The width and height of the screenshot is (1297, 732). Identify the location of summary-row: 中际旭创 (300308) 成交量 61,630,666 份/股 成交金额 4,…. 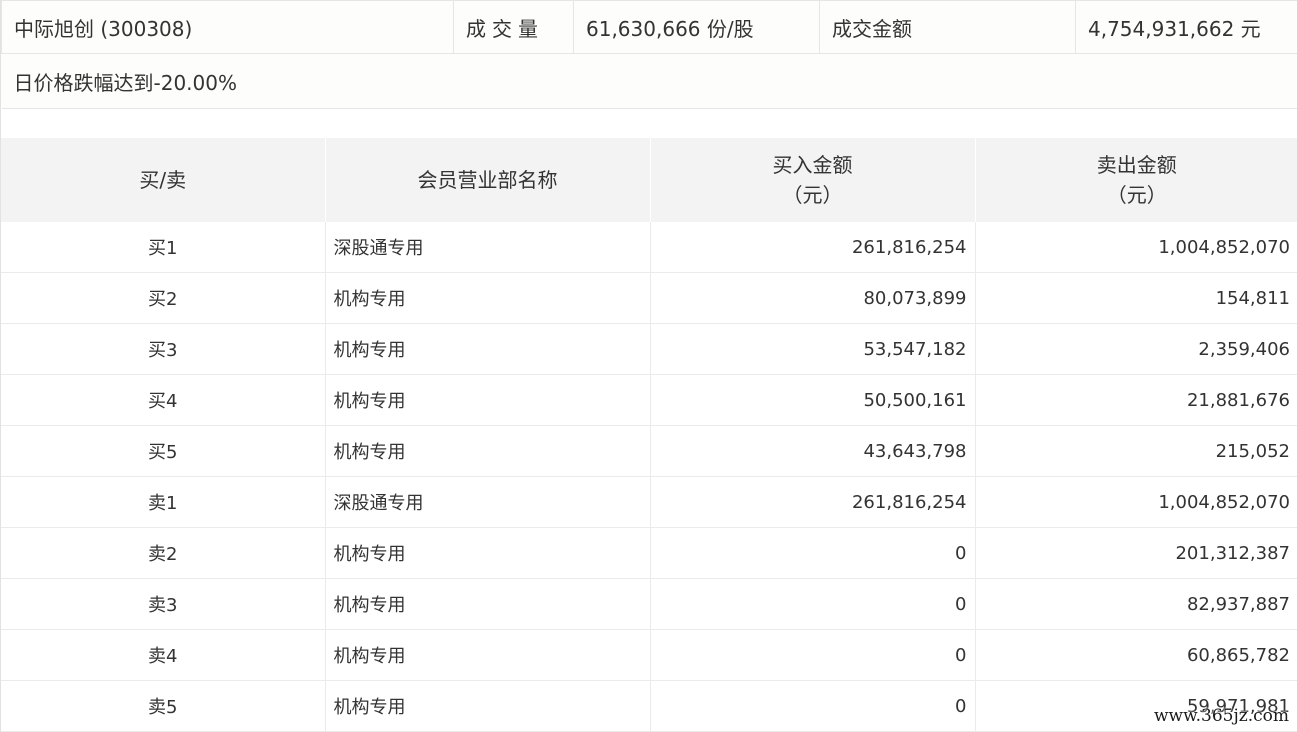
(649, 27).